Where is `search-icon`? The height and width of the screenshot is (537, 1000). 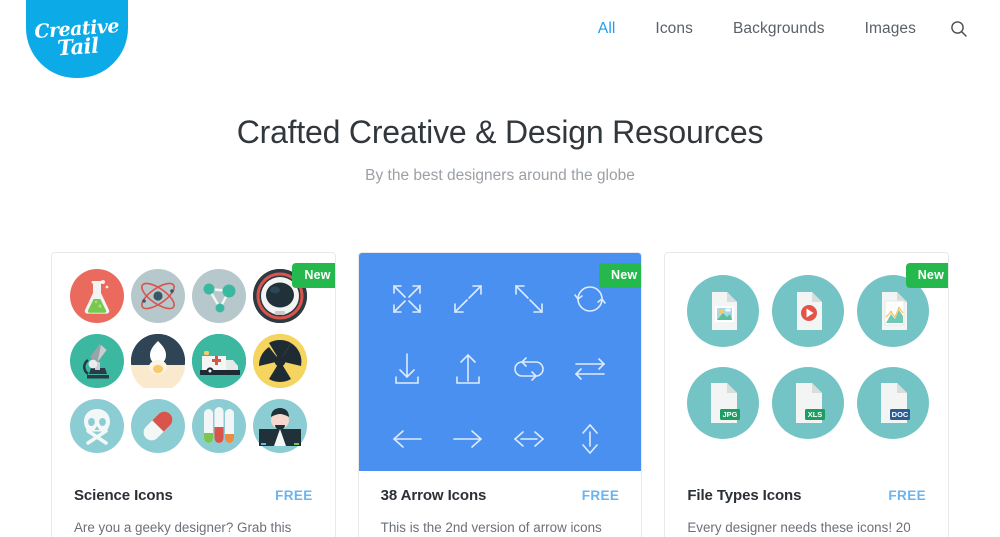 search-icon is located at coordinates (959, 29).